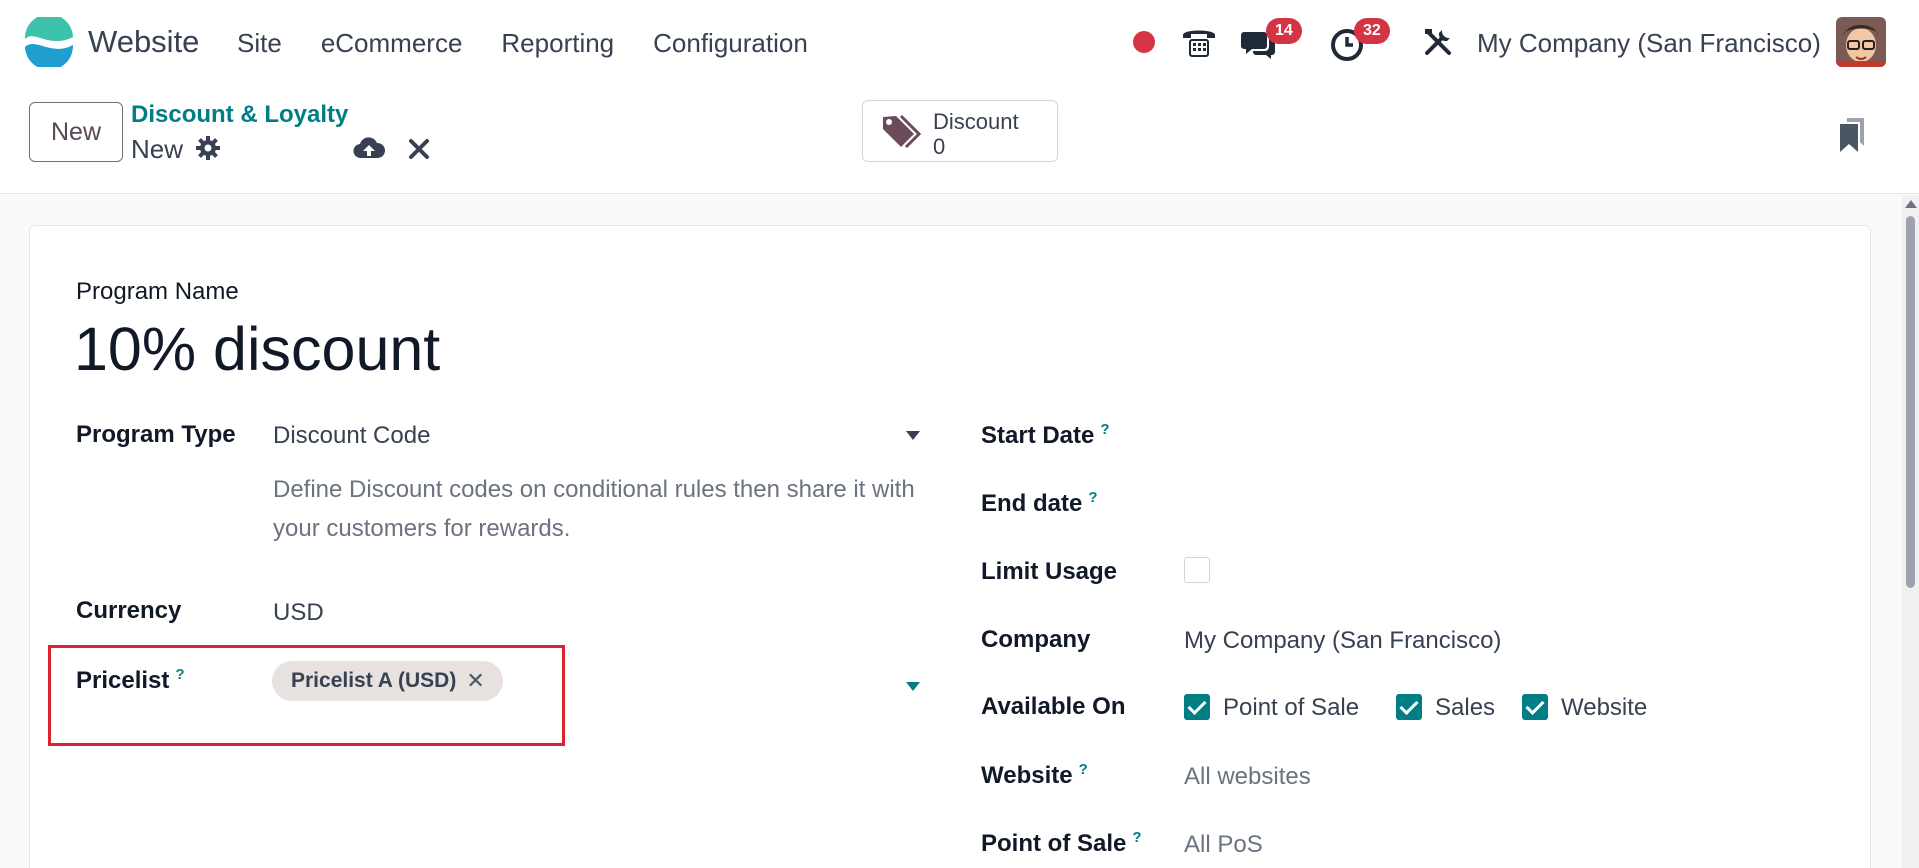  I want to click on currency-field: USD, so click(298, 613).